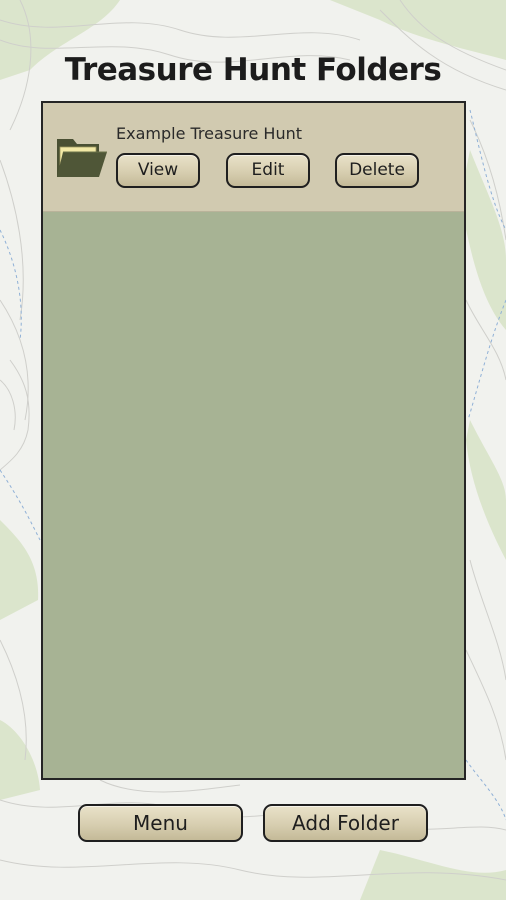 The height and width of the screenshot is (900, 506). Describe the element at coordinates (209, 133) in the screenshot. I see `folder-name: Example Treasure Hunt` at that location.